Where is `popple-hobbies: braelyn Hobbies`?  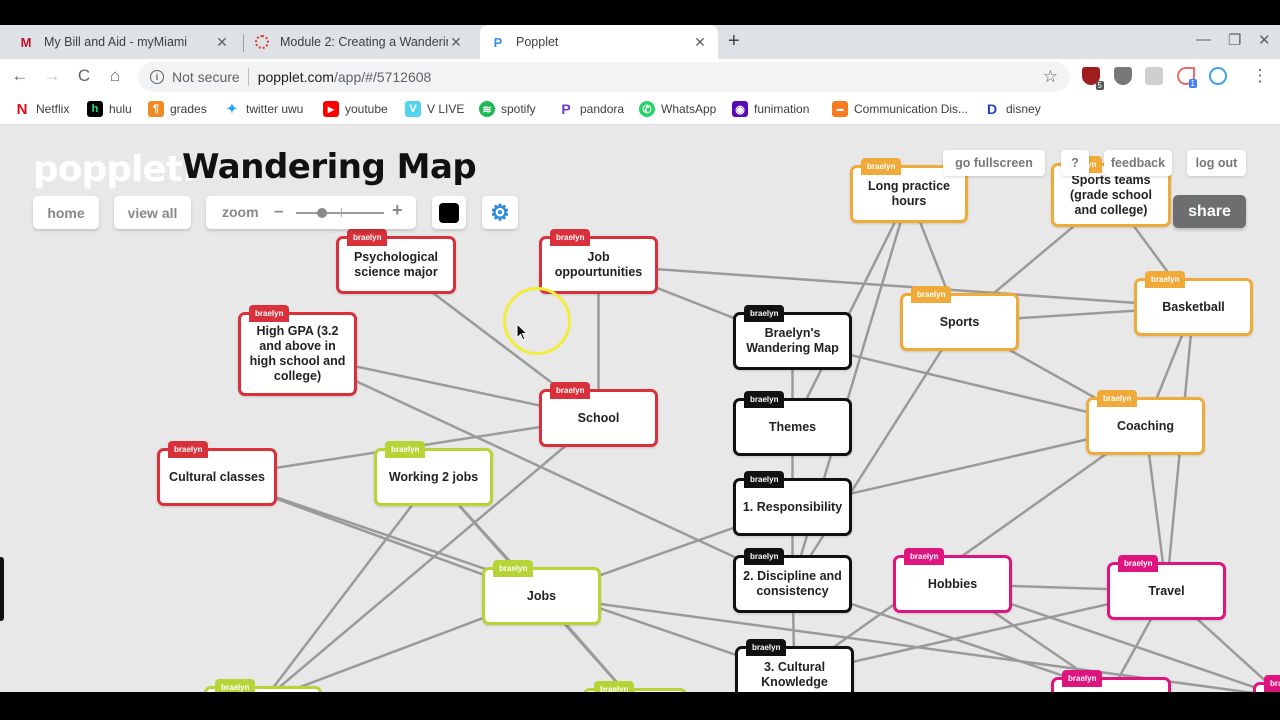 popple-hobbies: braelyn Hobbies is located at coordinates (952, 580).